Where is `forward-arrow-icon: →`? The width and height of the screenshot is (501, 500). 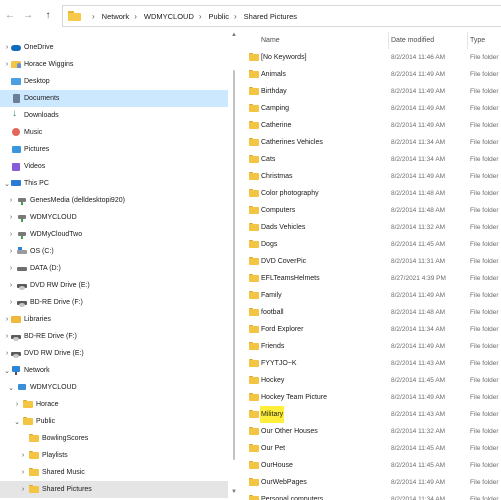
forward-arrow-icon: → is located at coordinates (28, 16).